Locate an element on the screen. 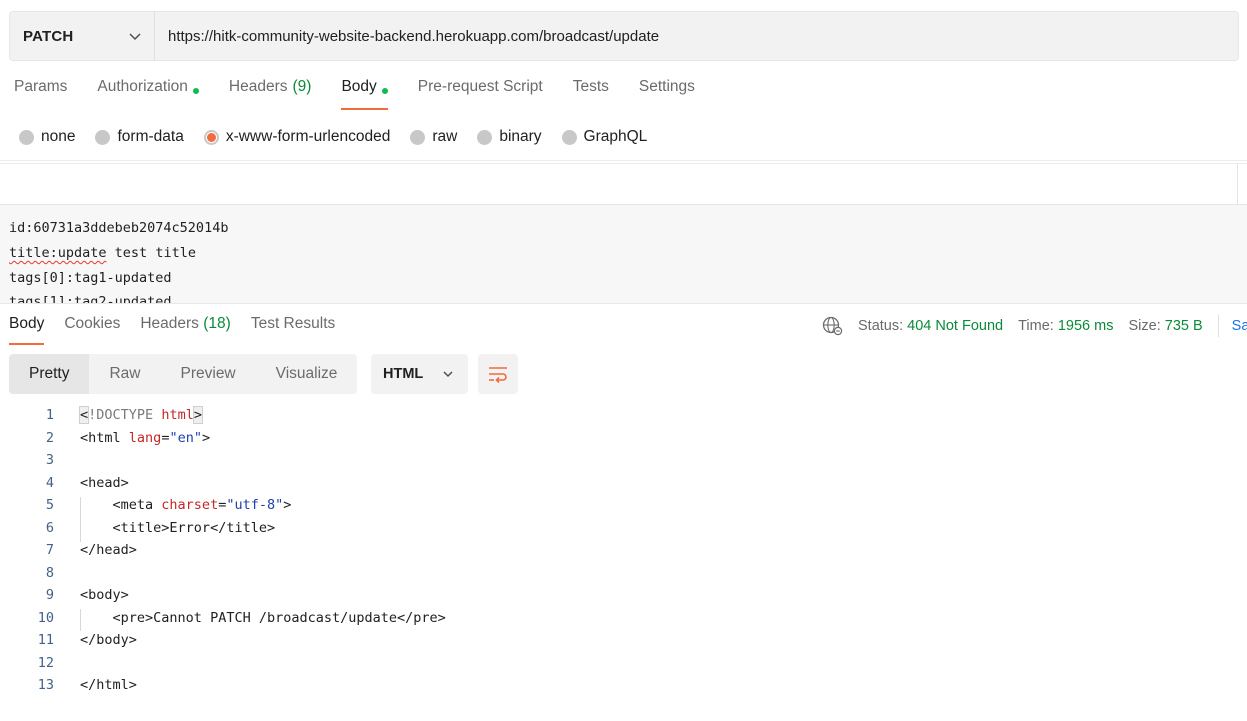 The width and height of the screenshot is (1247, 721). visualize-button: Visualize is located at coordinates (307, 374).